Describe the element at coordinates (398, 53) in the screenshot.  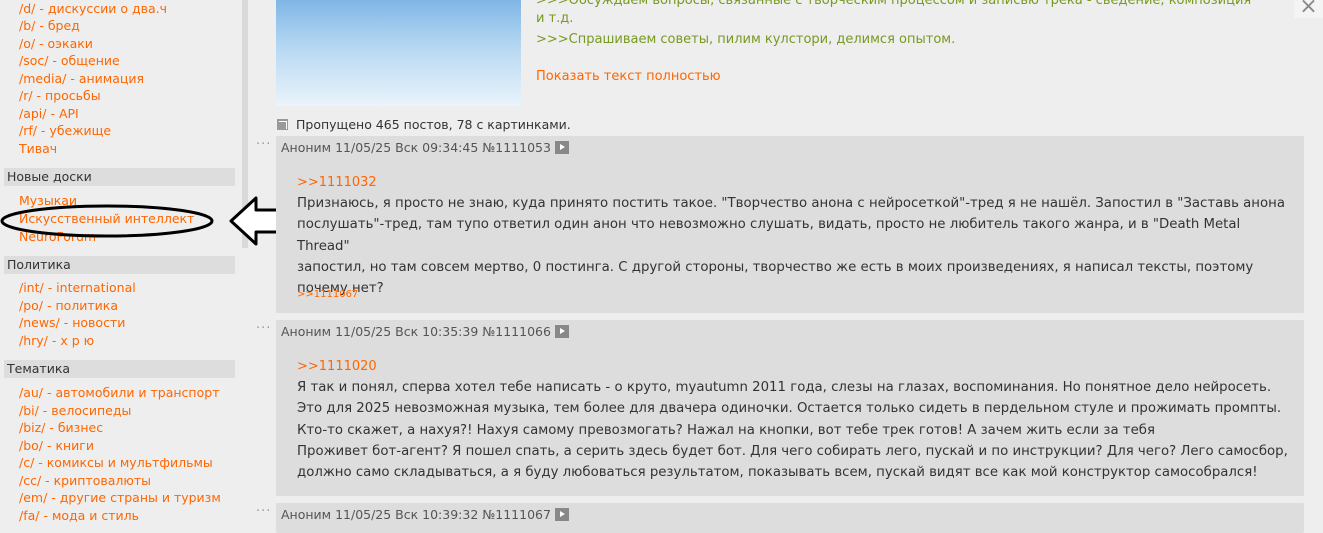
I see `op-image` at that location.